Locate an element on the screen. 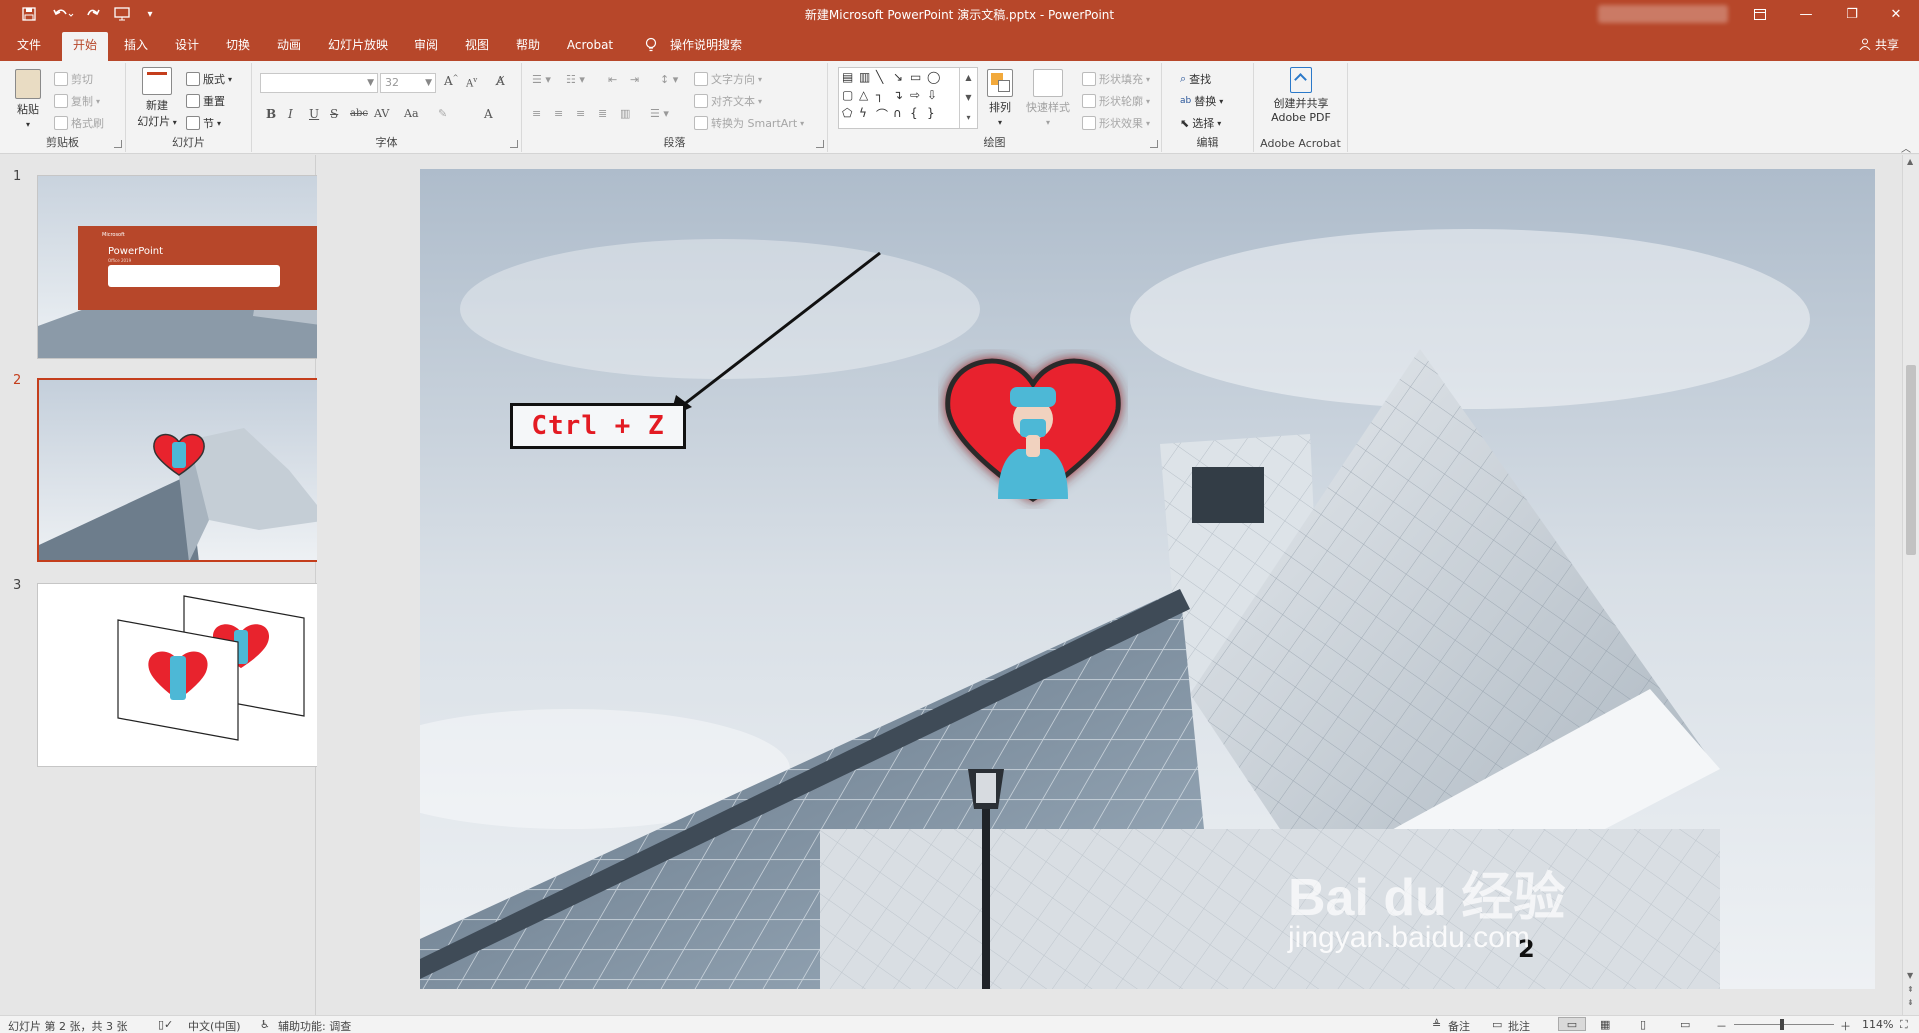  columns-icon: ▥ is located at coordinates (625, 113).